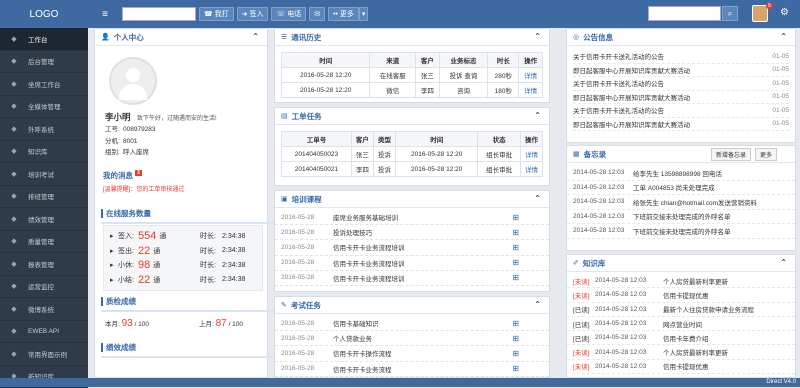 Image resolution: width=800 pixels, height=388 pixels. What do you see at coordinates (364, 14) in the screenshot?
I see `more-dropdown-button: ▾` at bounding box center [364, 14].